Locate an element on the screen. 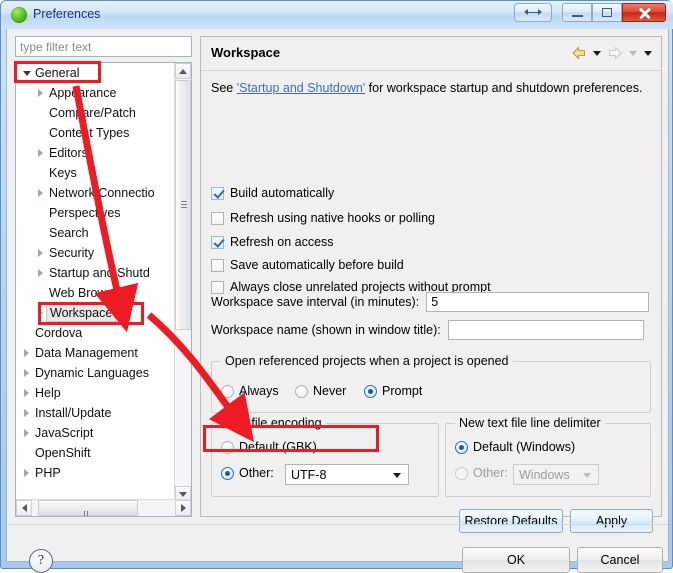 The image size is (673, 573). sidebar-item-label: Perspectives is located at coordinates (85, 213).